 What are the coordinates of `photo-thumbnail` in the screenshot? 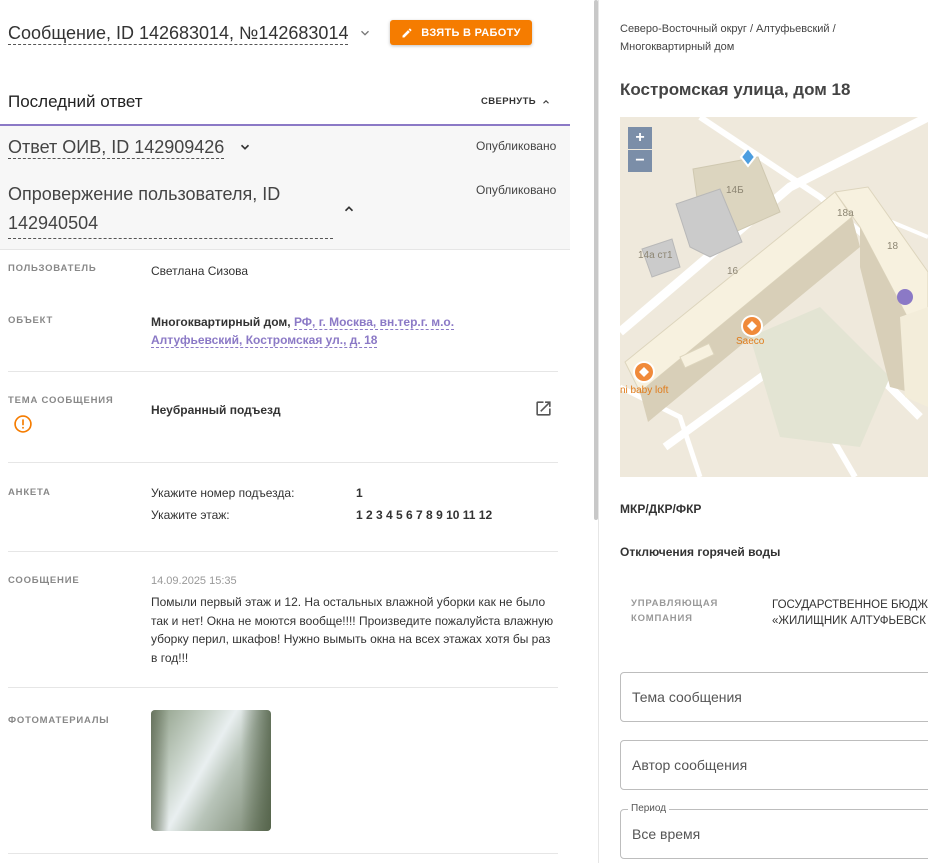 It's located at (211, 770).